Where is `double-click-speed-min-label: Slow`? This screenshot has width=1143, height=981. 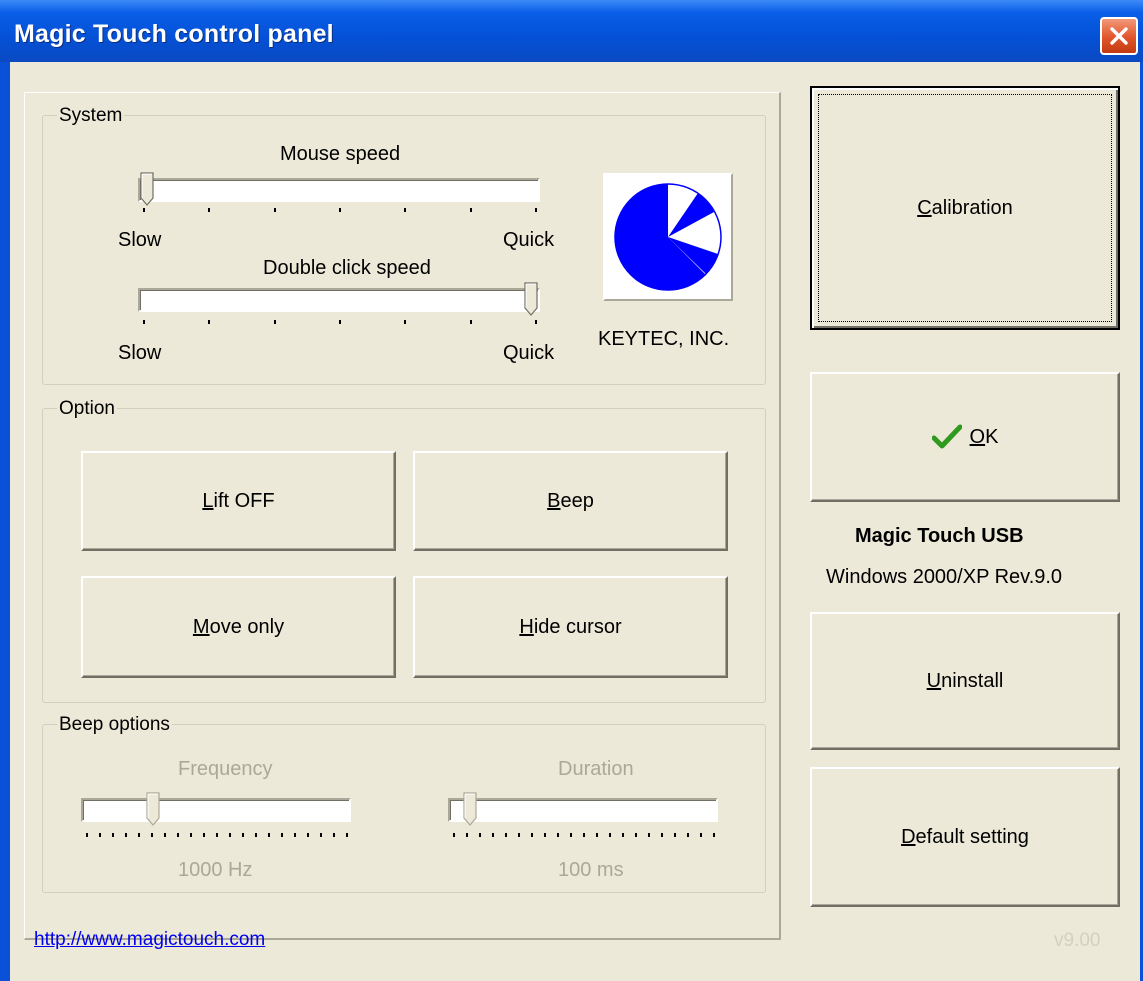
double-click-speed-min-label: Slow is located at coordinates (140, 353).